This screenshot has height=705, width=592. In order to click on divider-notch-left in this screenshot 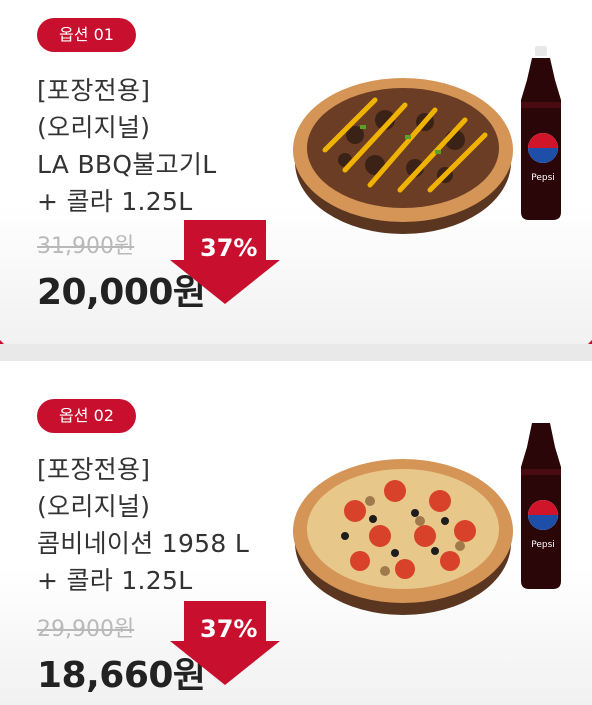, I will do `click(4, 342)`.